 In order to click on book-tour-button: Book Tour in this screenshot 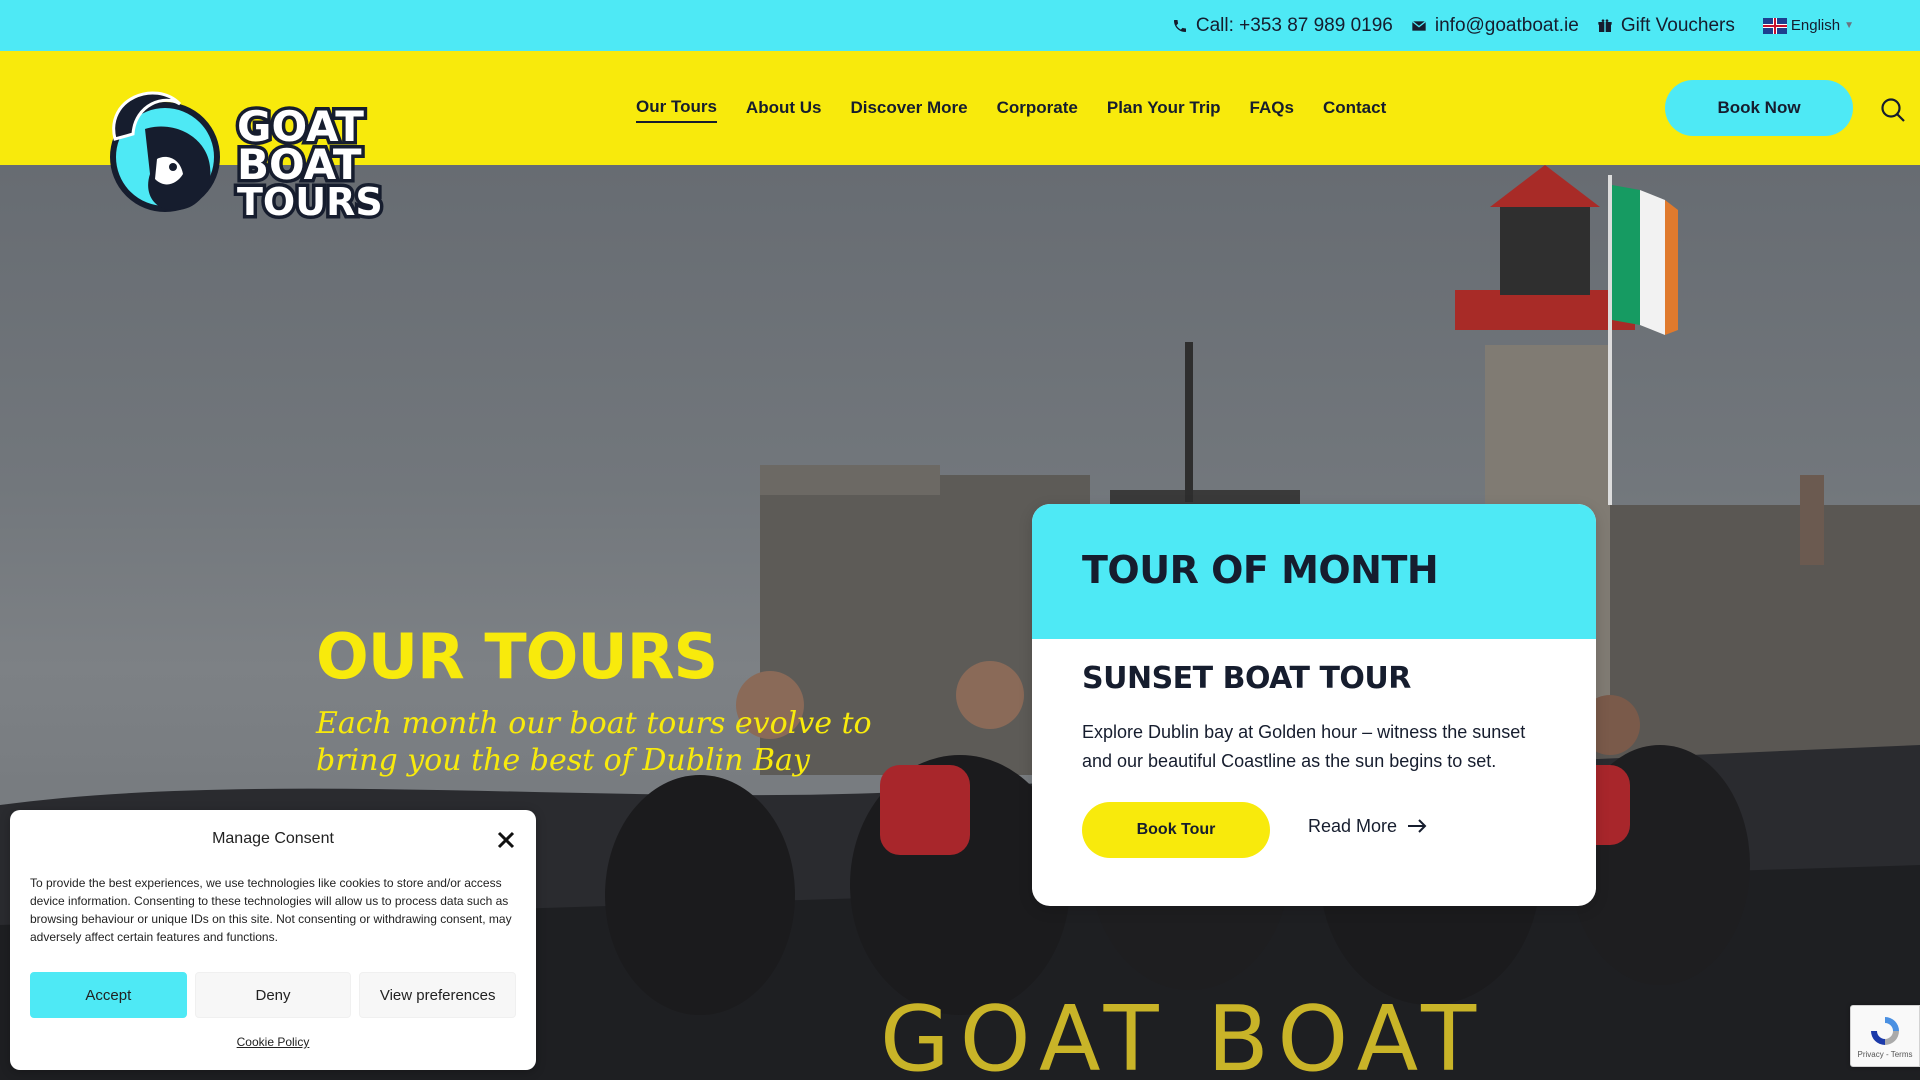, I will do `click(1176, 830)`.